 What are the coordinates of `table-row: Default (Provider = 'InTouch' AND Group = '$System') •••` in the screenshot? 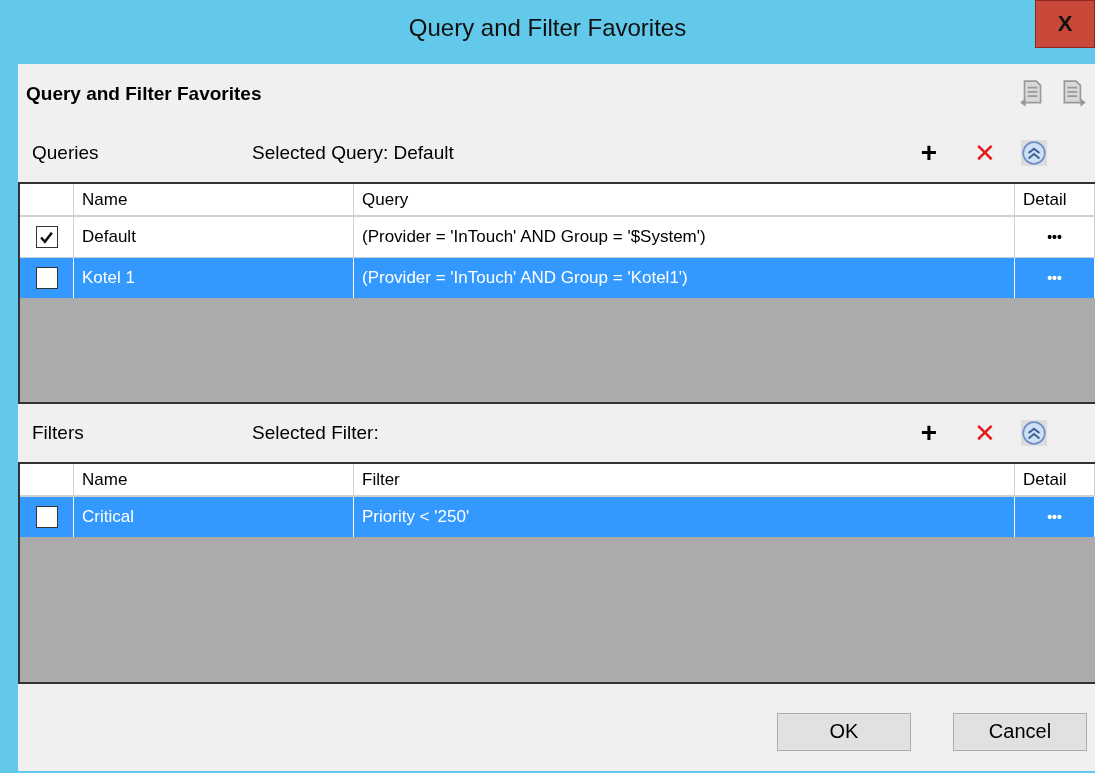 It's located at (557, 236).